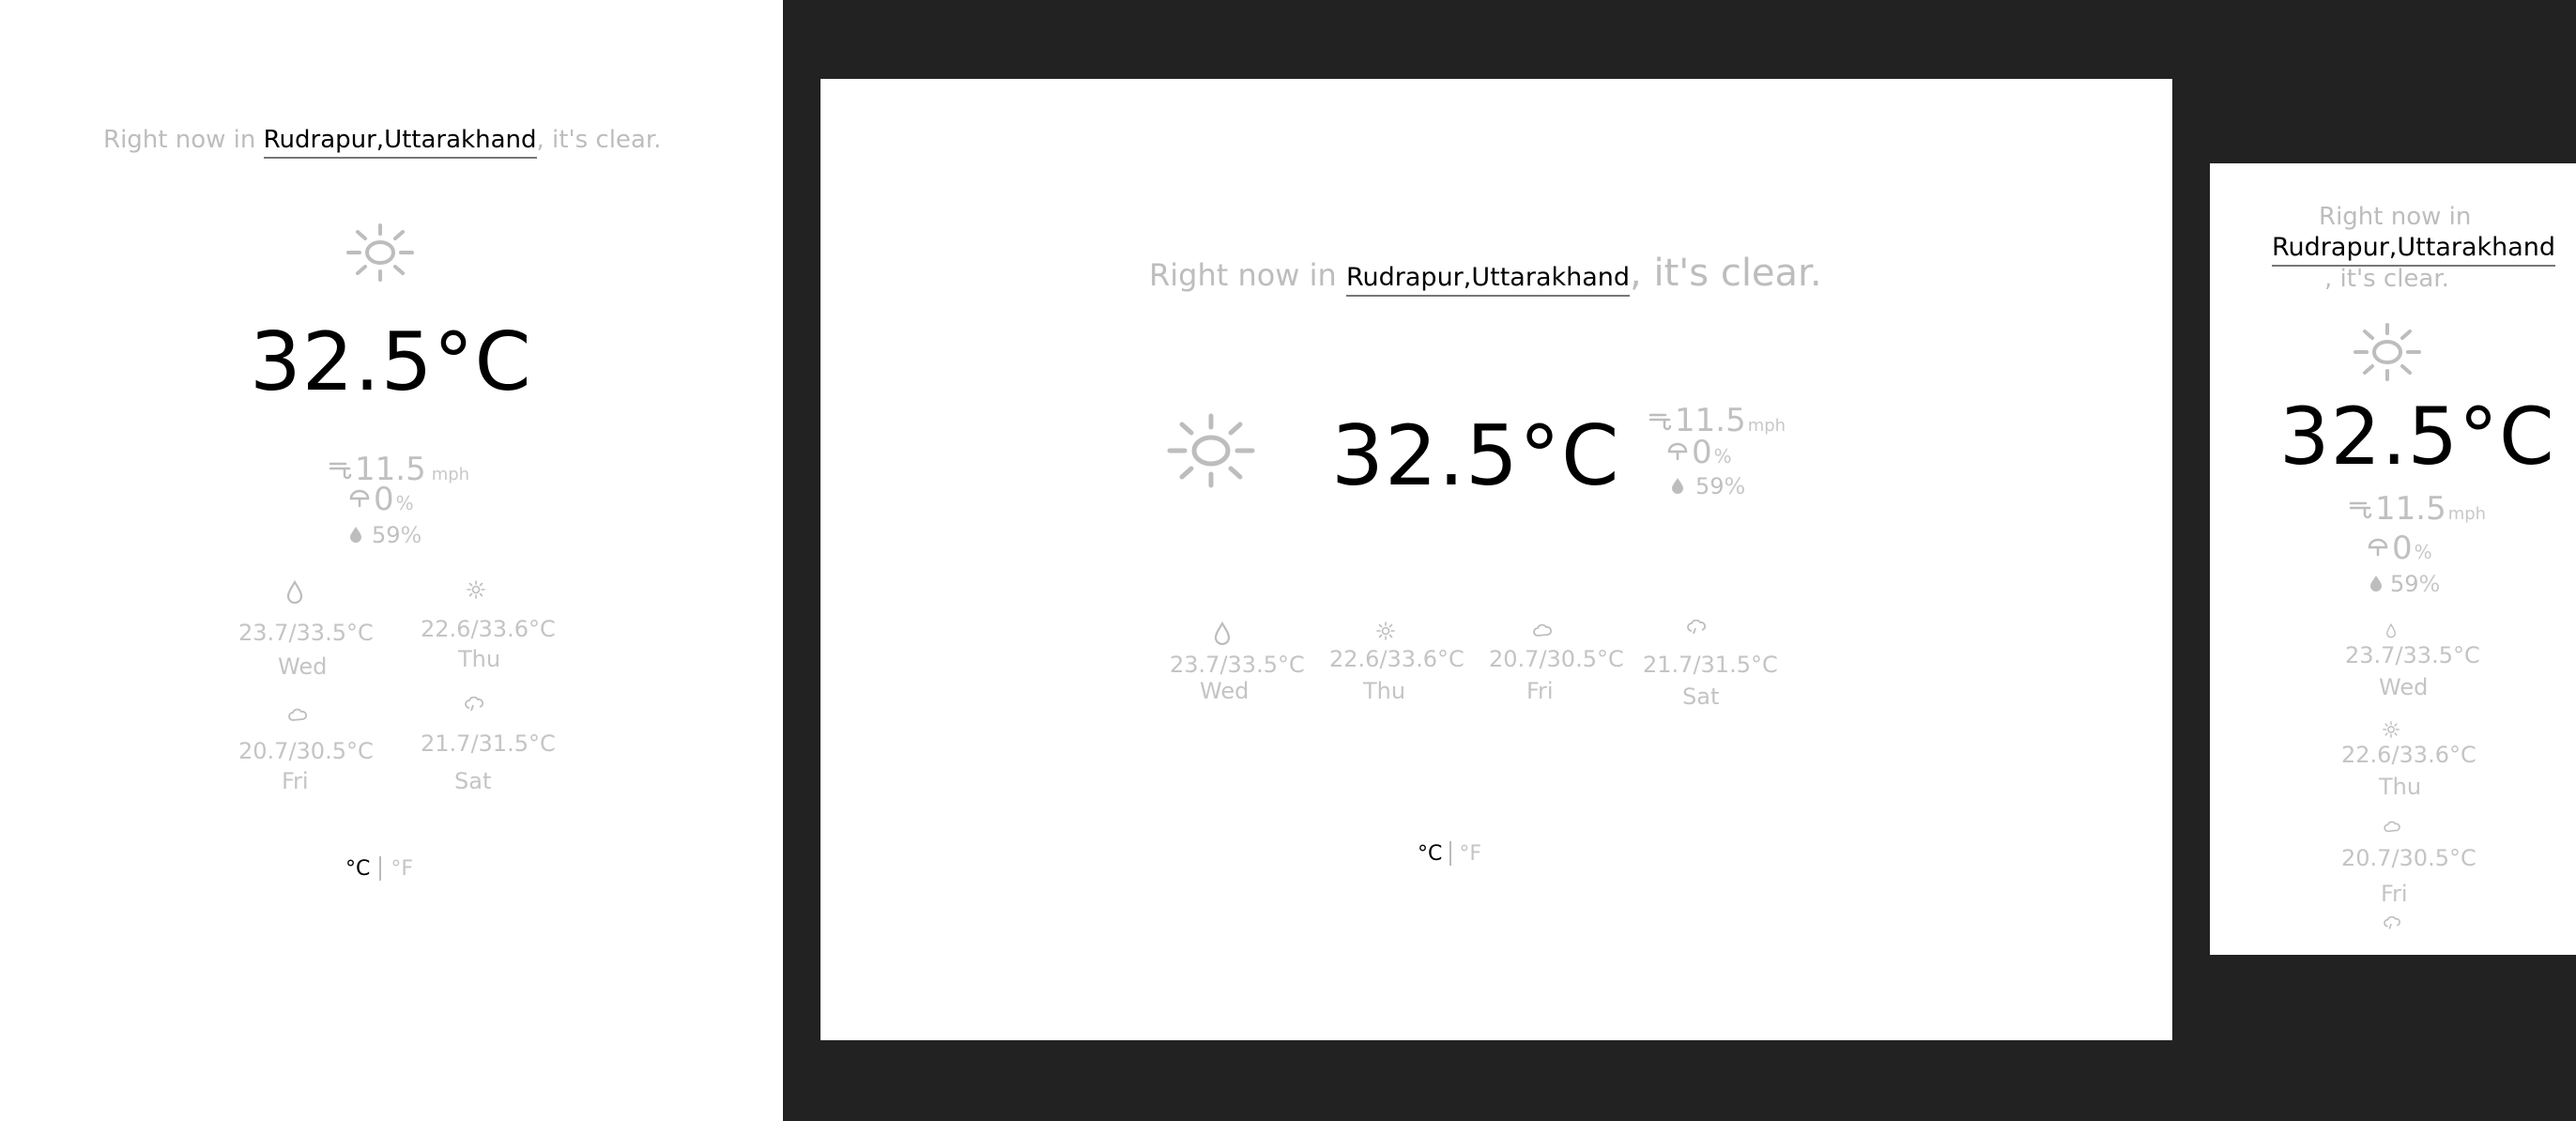  I want to click on city-link-wrap: Rudrapur,Uttarakhand, so click(2414, 250).